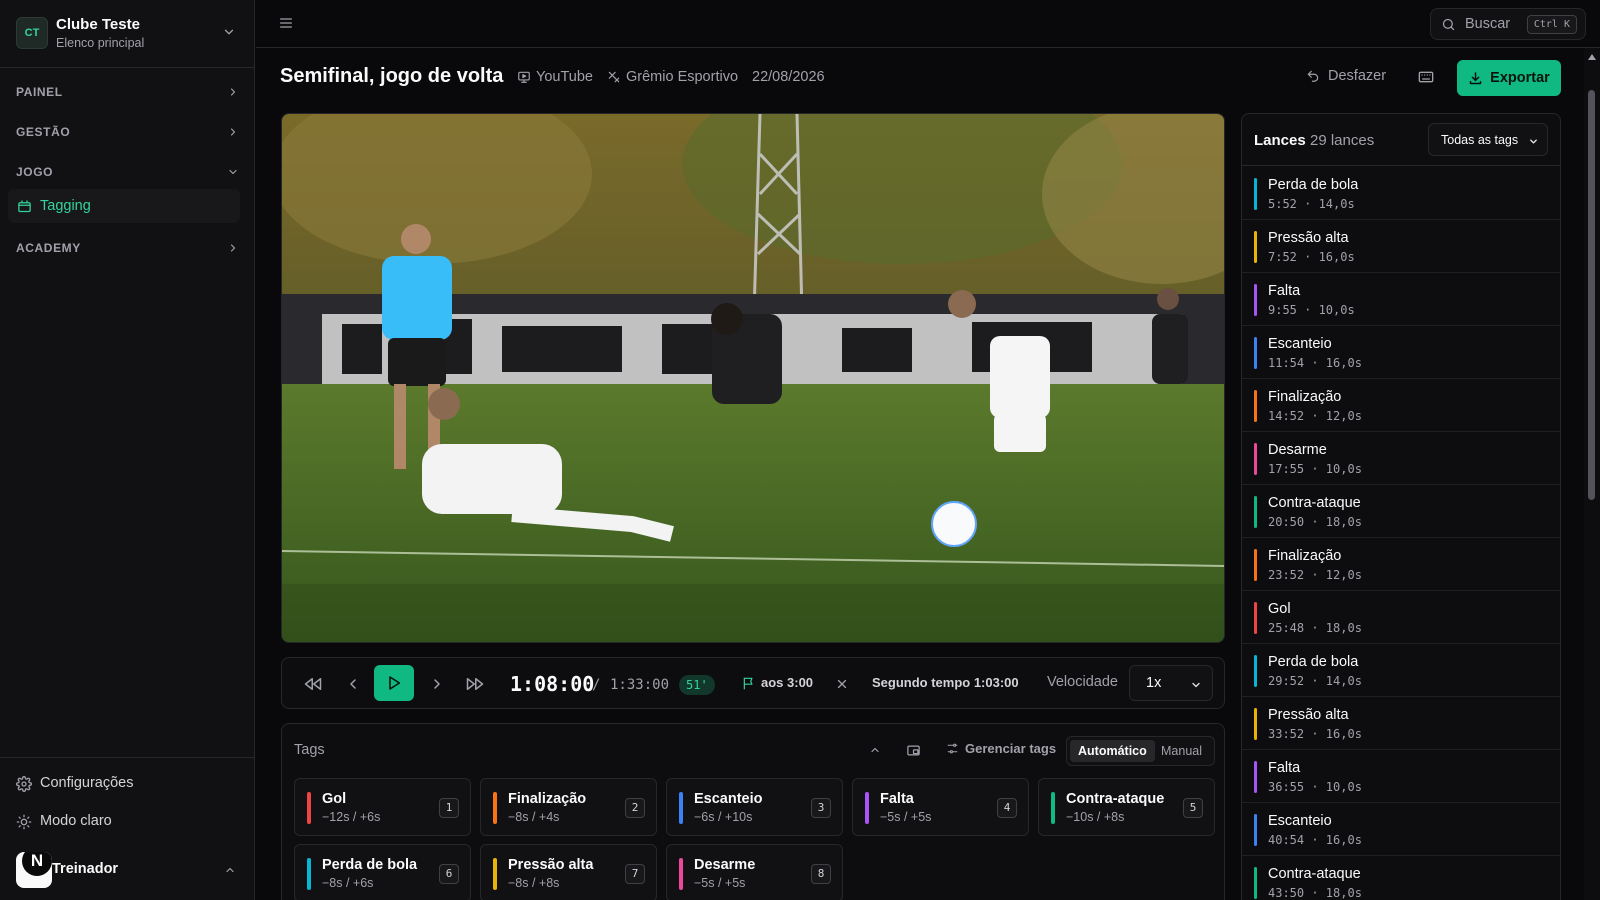 Image resolution: width=1600 pixels, height=900 pixels. What do you see at coordinates (1551, 24) in the screenshot?
I see `search-shortcut: Ctrl K` at bounding box center [1551, 24].